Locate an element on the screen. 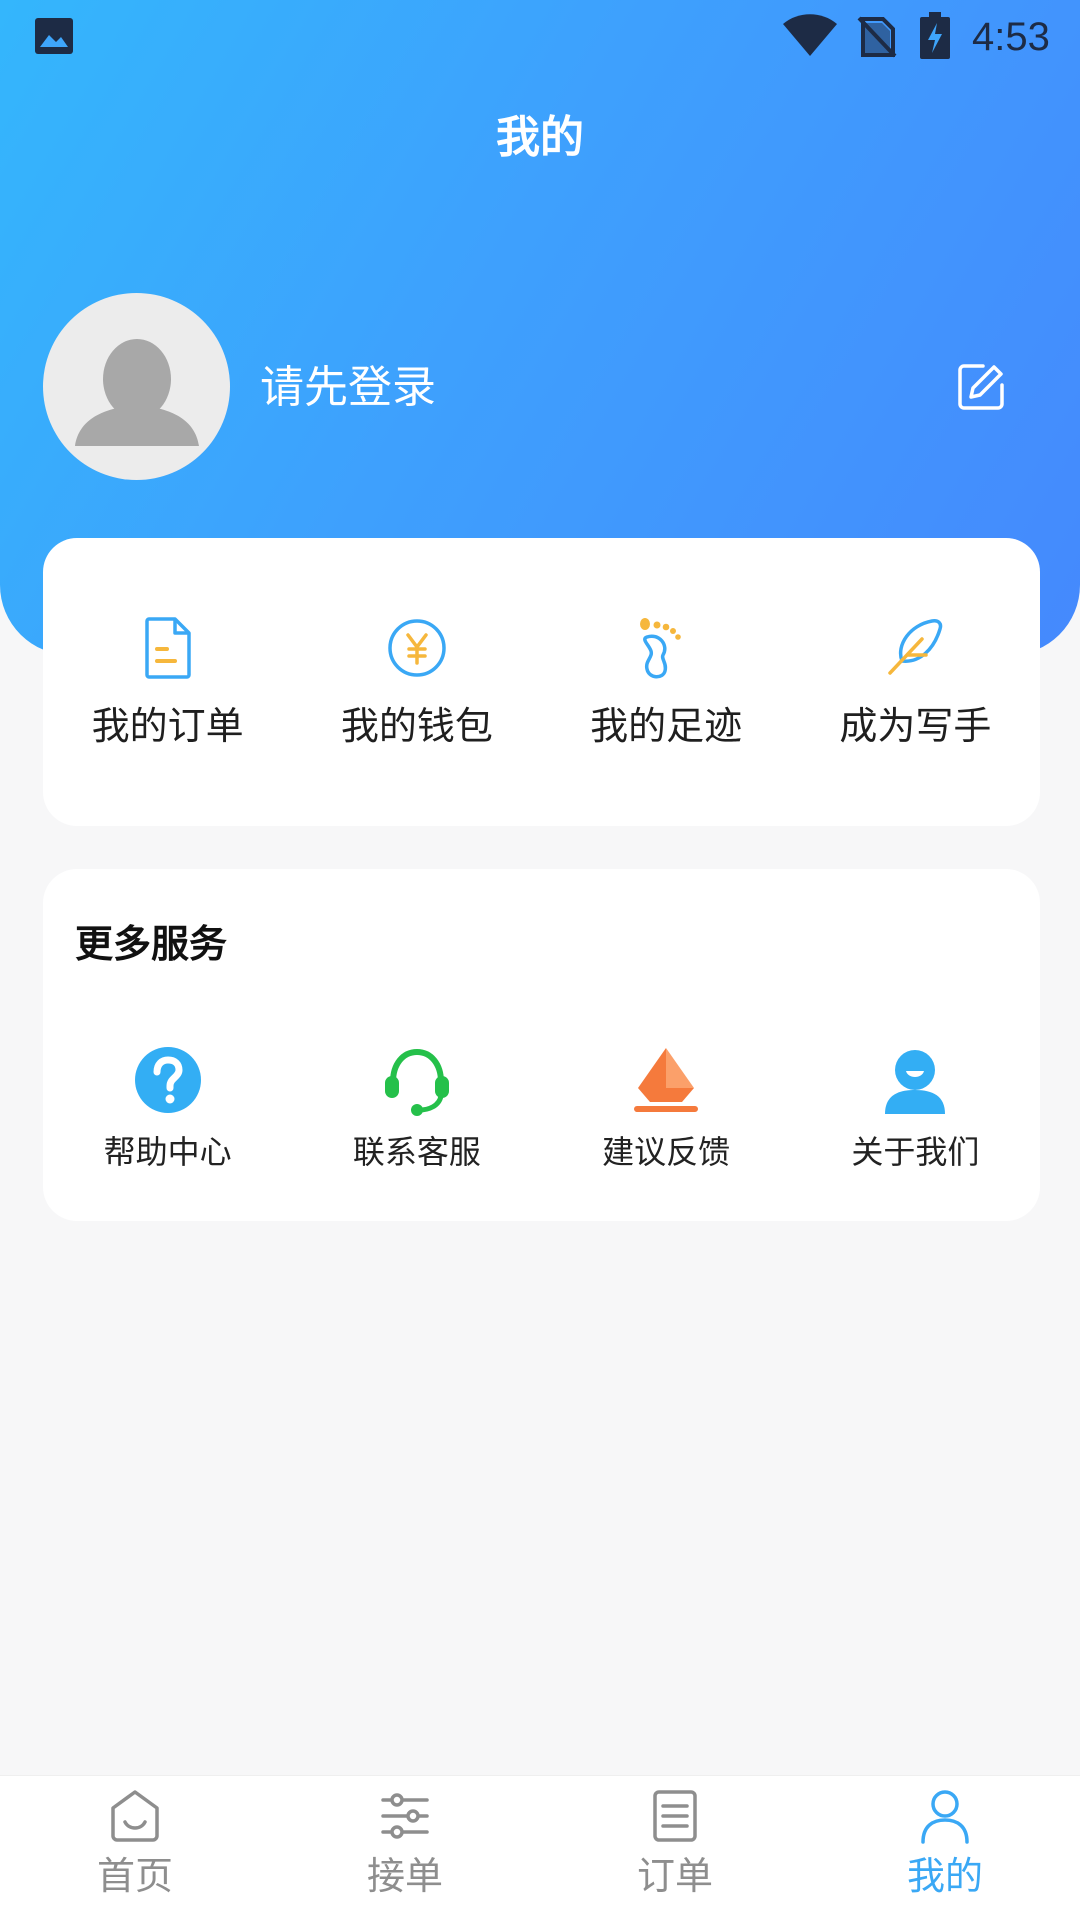 The width and height of the screenshot is (1080, 1920). person-icon is located at coordinates (945, 1817).